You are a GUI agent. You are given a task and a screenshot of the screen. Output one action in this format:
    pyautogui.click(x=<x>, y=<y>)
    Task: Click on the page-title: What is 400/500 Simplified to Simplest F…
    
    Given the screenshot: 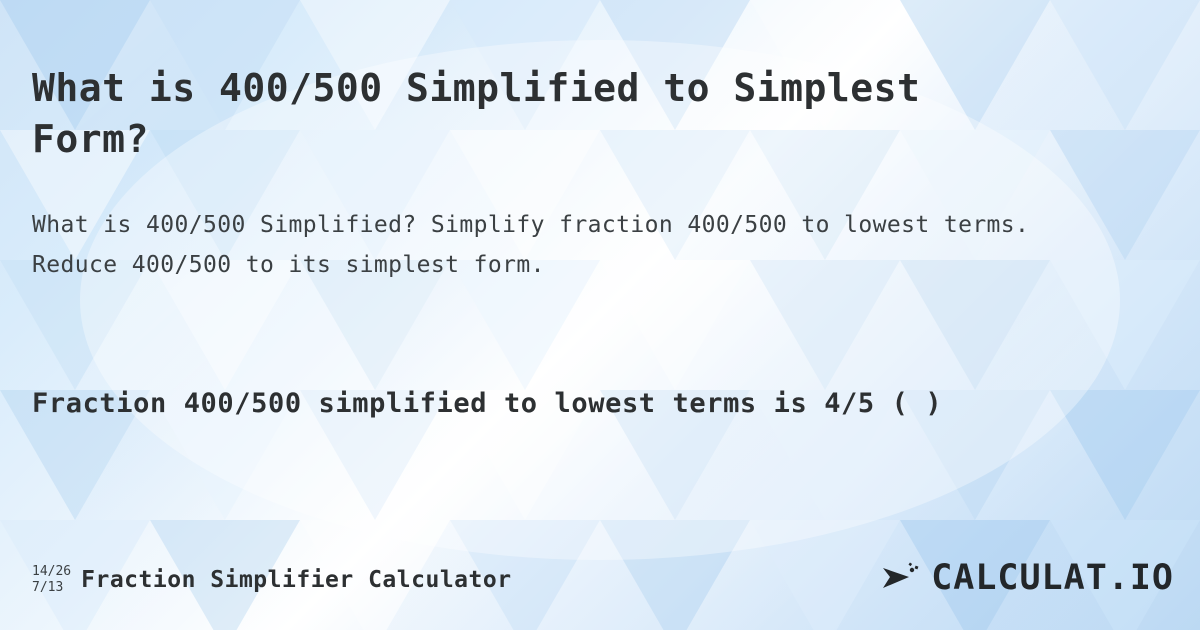 What is the action you would take?
    pyautogui.click(x=476, y=113)
    